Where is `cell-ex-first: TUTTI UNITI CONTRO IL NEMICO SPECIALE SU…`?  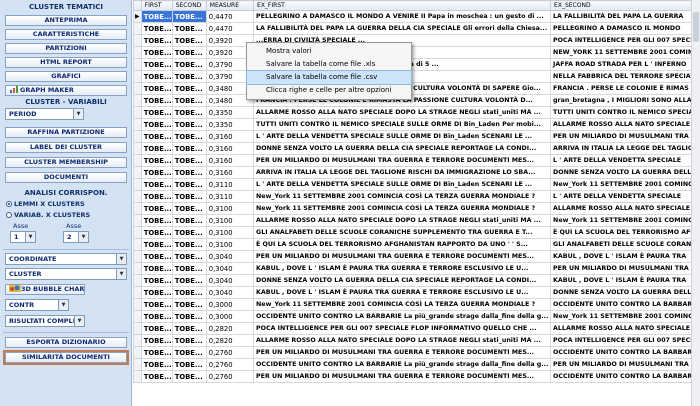 cell-ex-first: TUTTI UNITI CONTRO IL NEMICO SPECIALE SU… is located at coordinates (402, 124).